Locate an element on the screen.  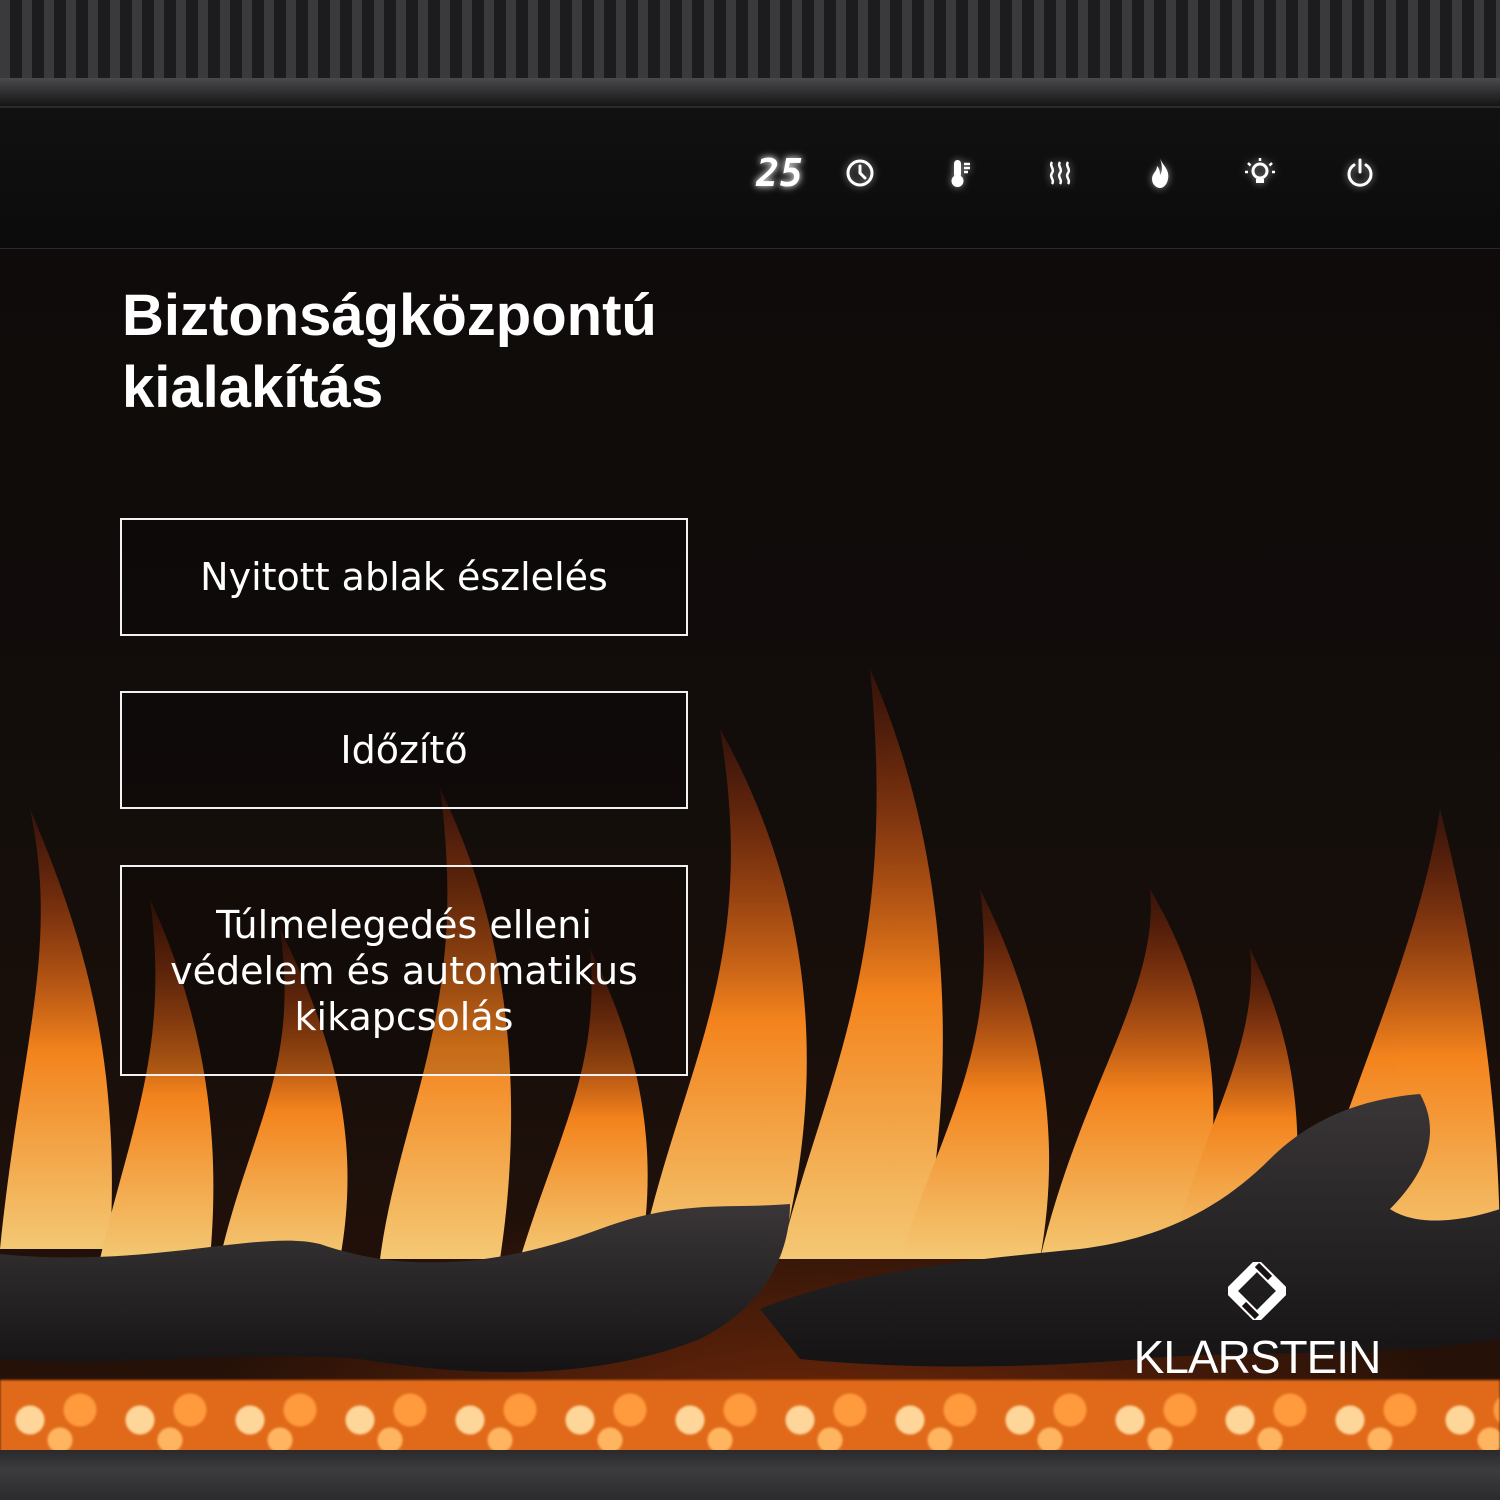
title-line-2: kialakítás is located at coordinates (253, 387).